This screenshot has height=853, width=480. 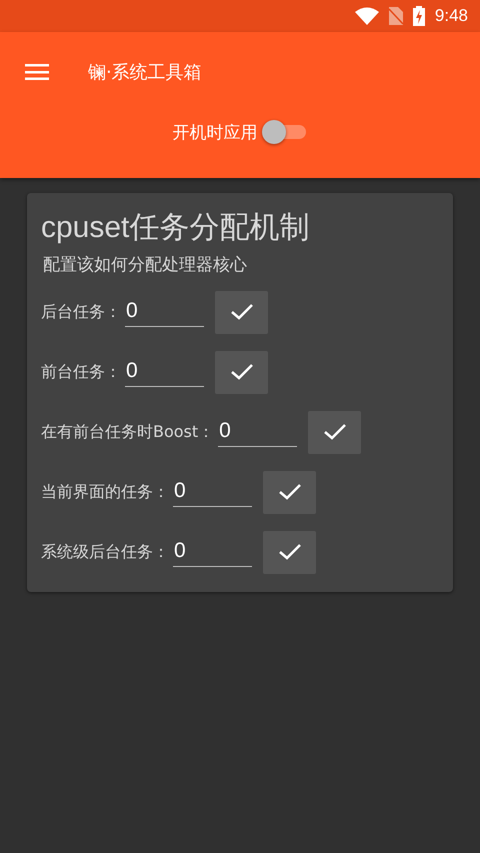 What do you see at coordinates (395, 16) in the screenshot?
I see `no-sim-icon` at bounding box center [395, 16].